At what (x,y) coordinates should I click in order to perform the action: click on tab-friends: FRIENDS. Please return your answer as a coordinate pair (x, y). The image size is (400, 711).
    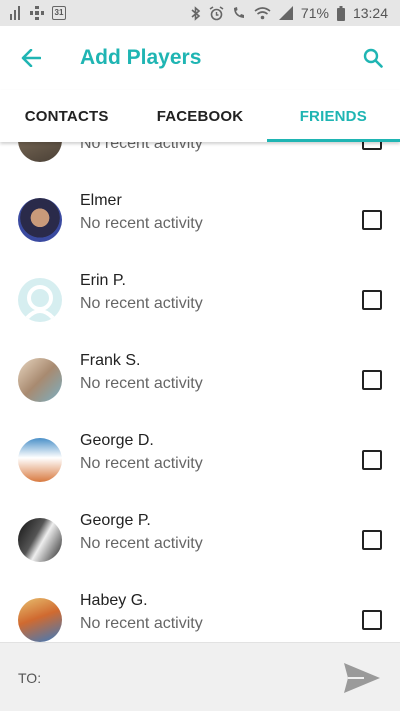
    Looking at the image, I should click on (333, 116).